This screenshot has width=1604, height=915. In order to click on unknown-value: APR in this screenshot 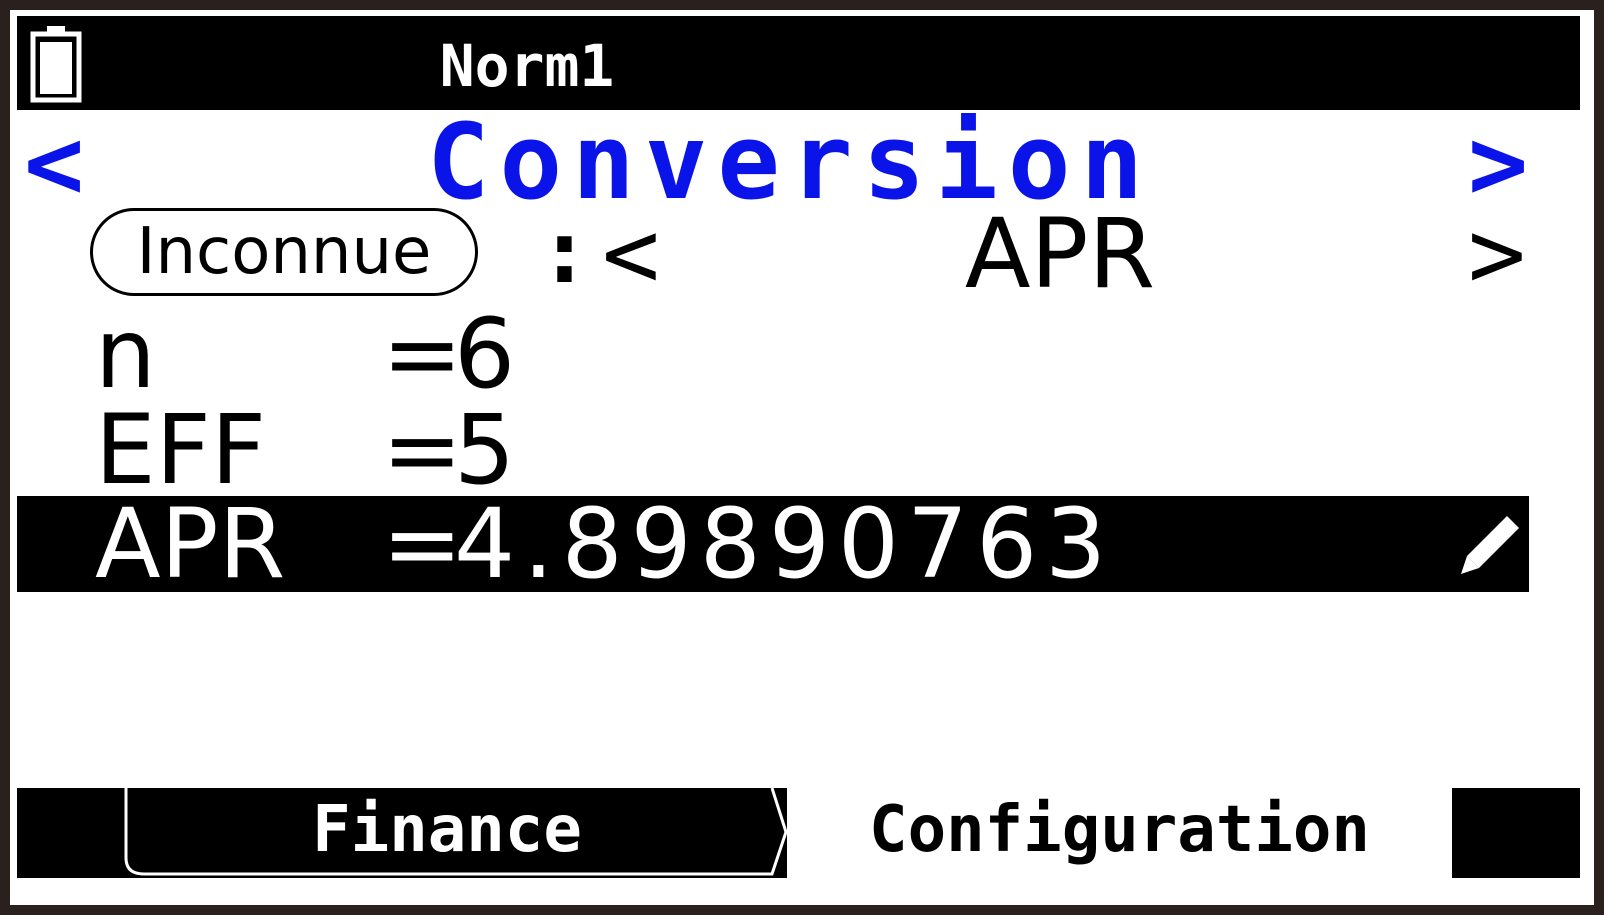, I will do `click(1060, 254)`.